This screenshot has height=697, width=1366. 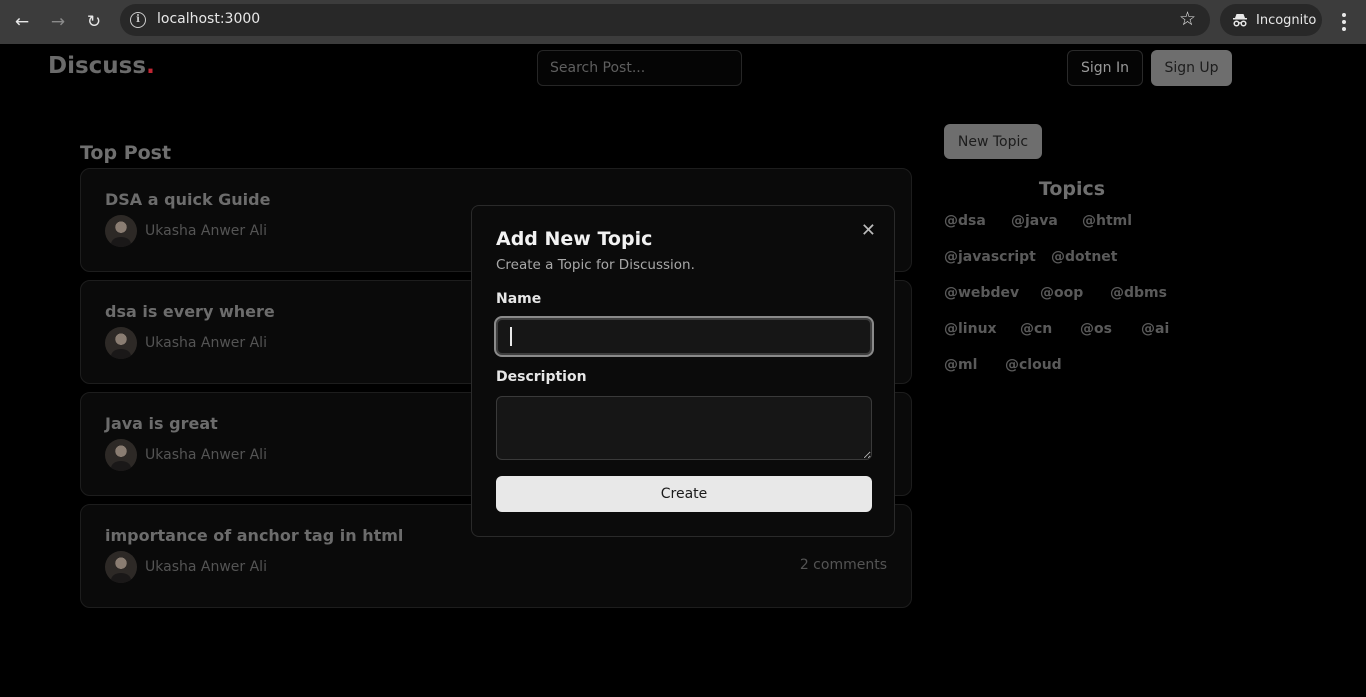 What do you see at coordinates (58, 22) in the screenshot?
I see `forward-icon: →` at bounding box center [58, 22].